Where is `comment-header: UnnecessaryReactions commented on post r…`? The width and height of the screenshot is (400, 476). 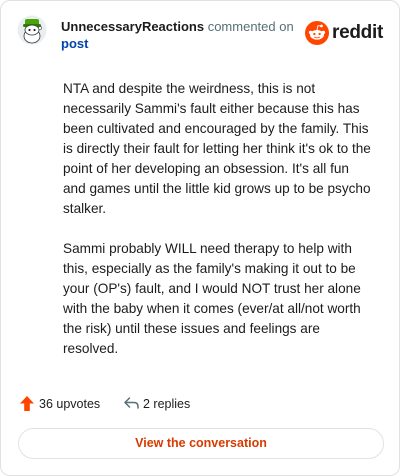
comment-header: UnnecessaryReactions commented on post r… is located at coordinates (201, 35).